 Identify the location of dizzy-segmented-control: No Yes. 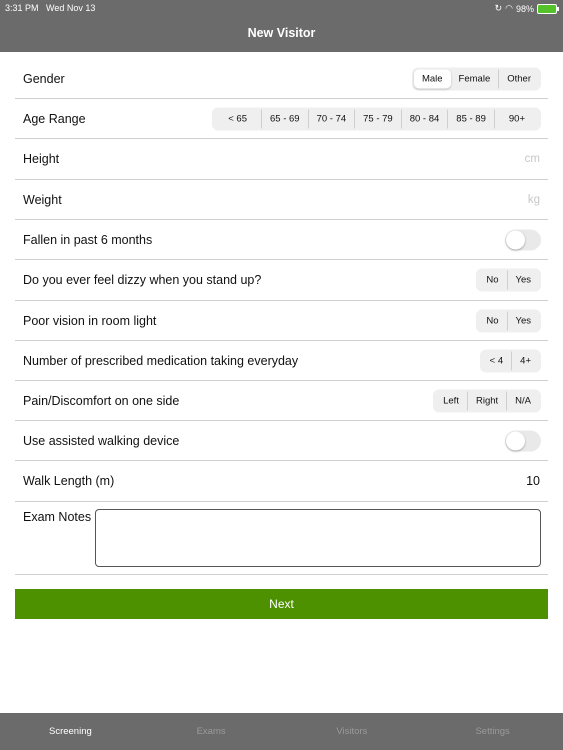
(508, 280).